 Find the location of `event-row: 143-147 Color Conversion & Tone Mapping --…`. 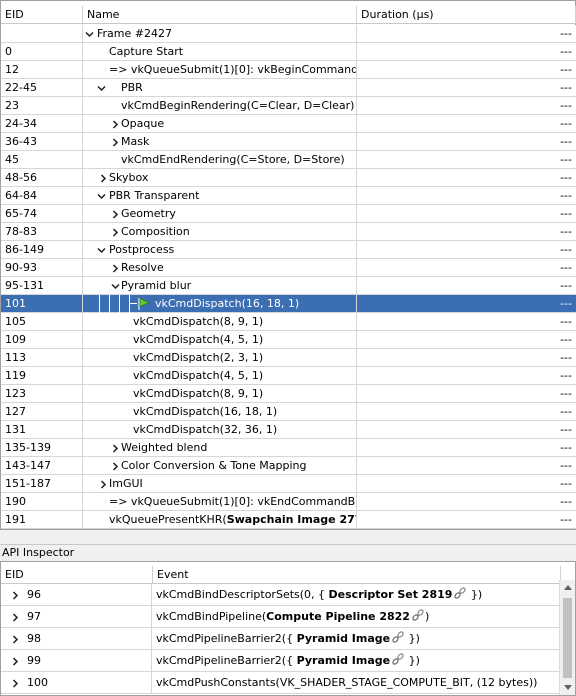

event-row: 143-147 Color Conversion & Tone Mapping --… is located at coordinates (288, 466).